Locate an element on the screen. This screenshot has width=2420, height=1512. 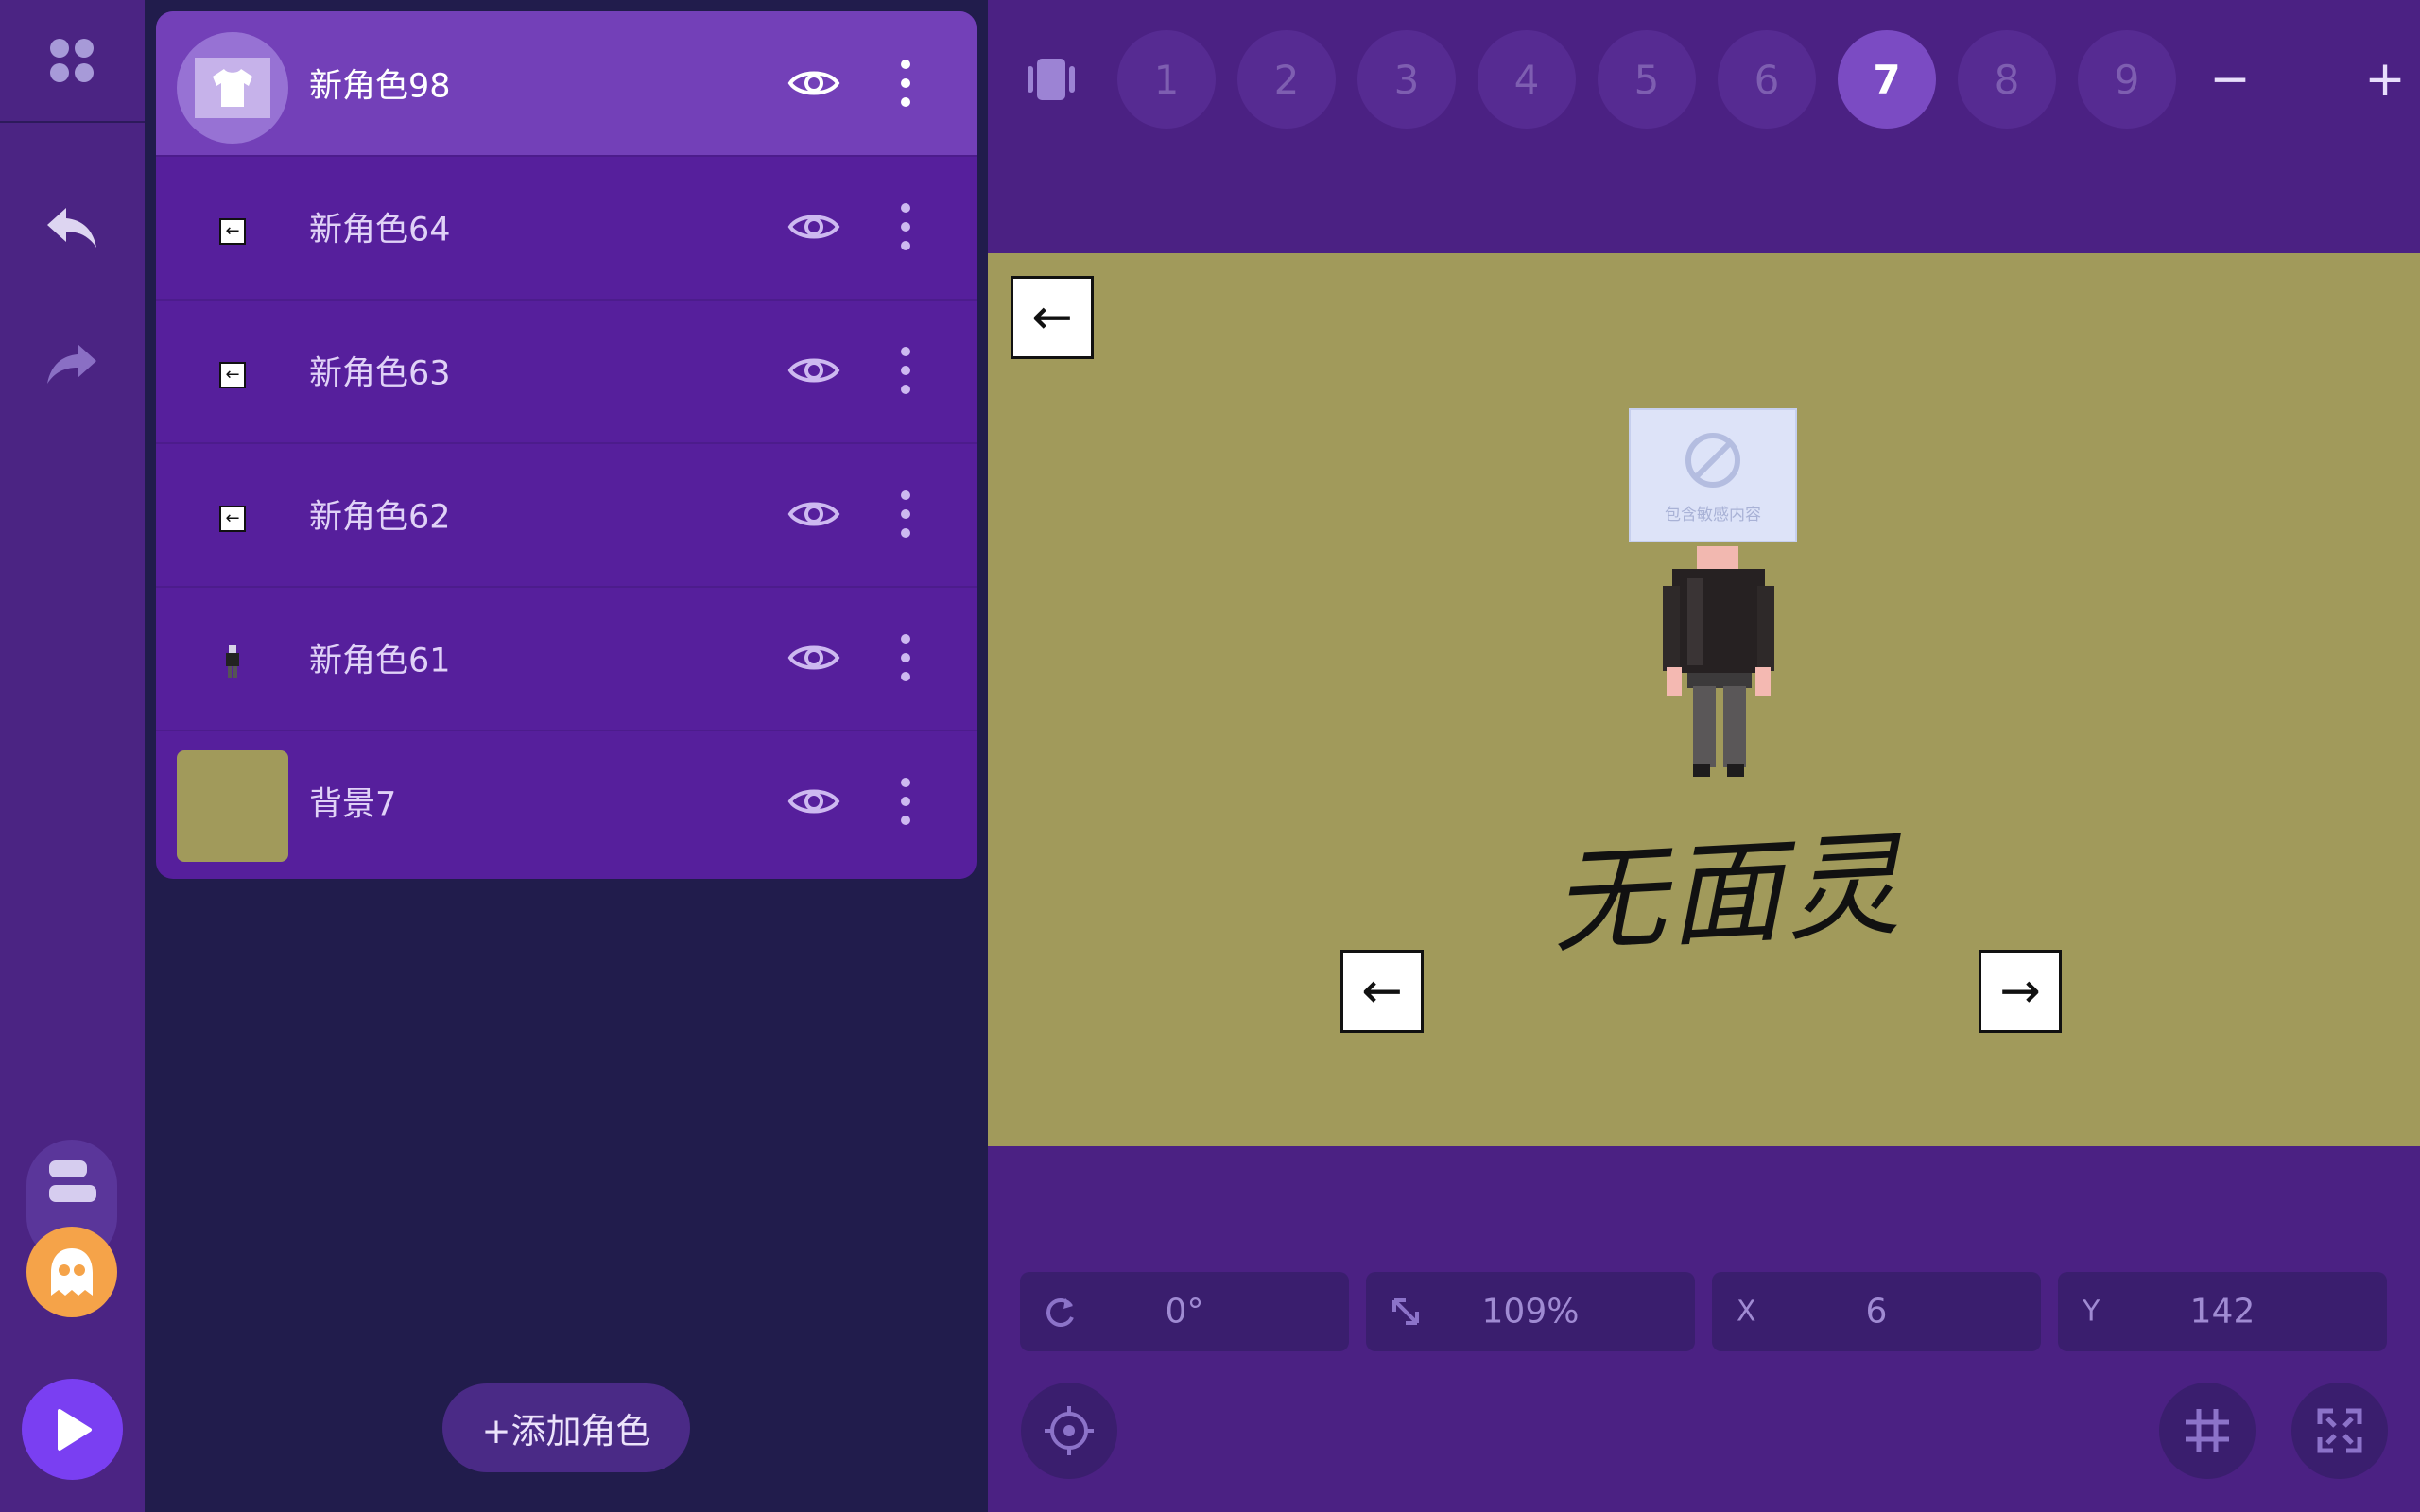
blocks-icon is located at coordinates (72, 1181).